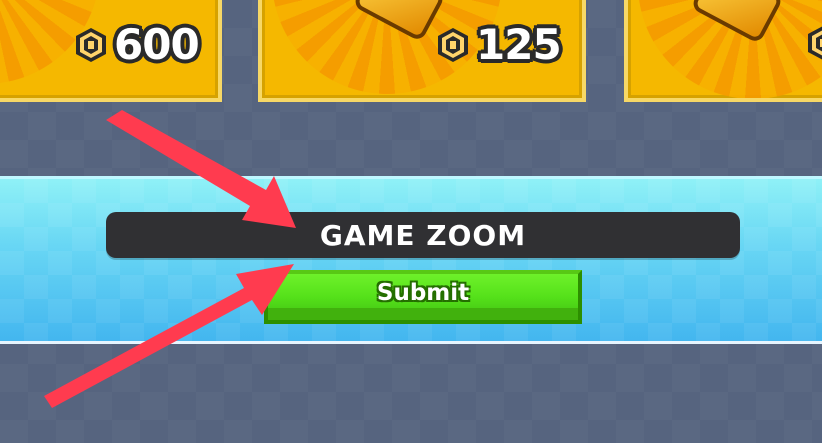 The height and width of the screenshot is (443, 822). Describe the element at coordinates (157, 44) in the screenshot. I see `price-value: 600` at that location.